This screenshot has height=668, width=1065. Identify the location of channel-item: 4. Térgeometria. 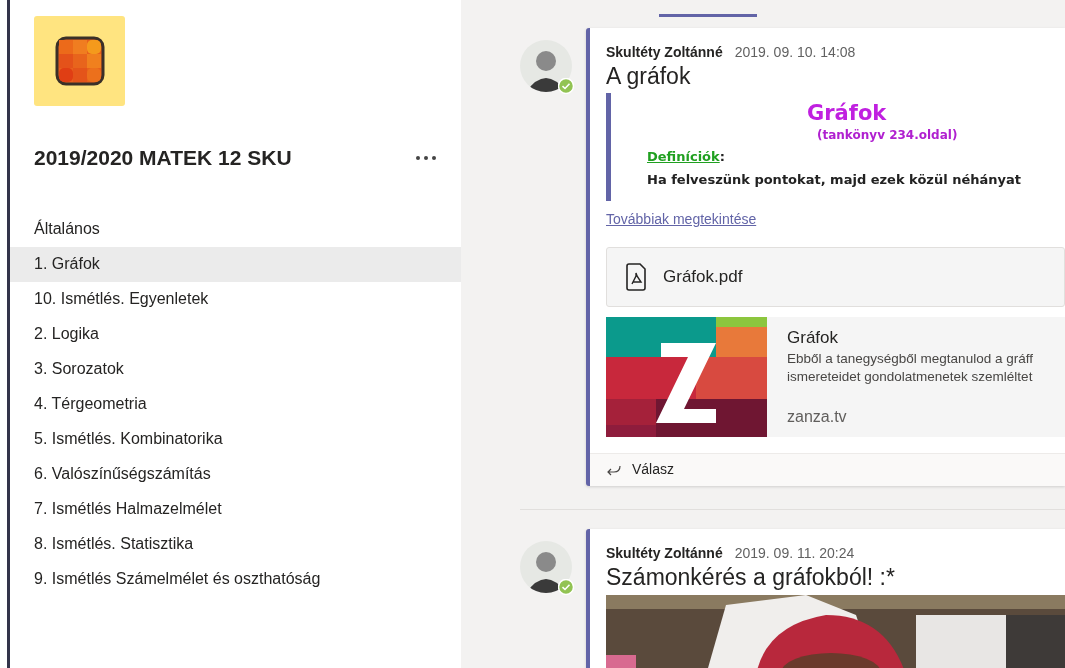
(235, 404).